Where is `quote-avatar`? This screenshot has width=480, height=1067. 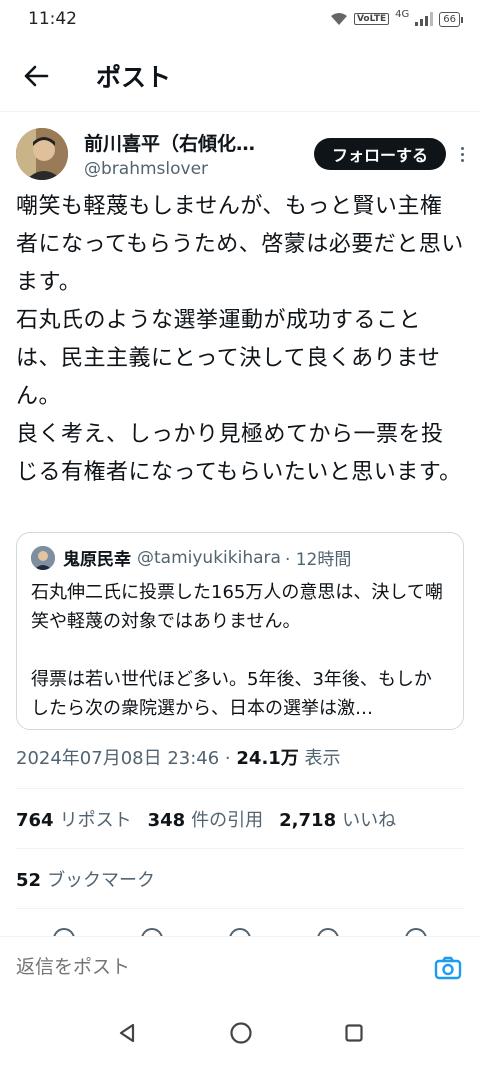 quote-avatar is located at coordinates (43, 557).